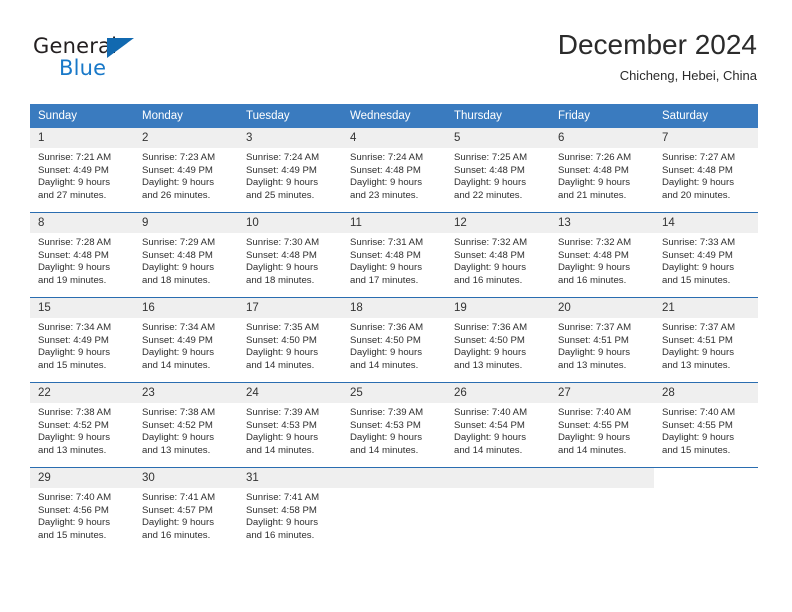 The image size is (792, 612). I want to click on day-number: 12, so click(498, 223).